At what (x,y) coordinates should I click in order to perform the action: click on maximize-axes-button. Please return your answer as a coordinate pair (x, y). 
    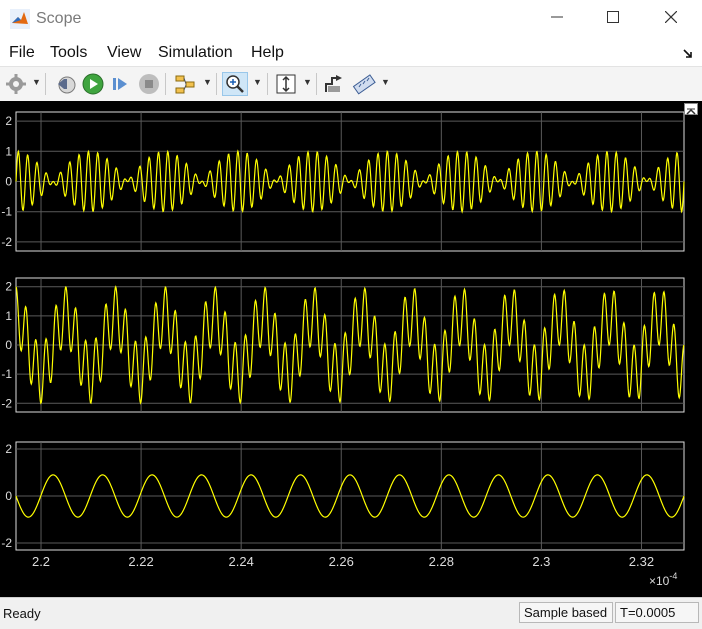
    Looking at the image, I should click on (691, 109).